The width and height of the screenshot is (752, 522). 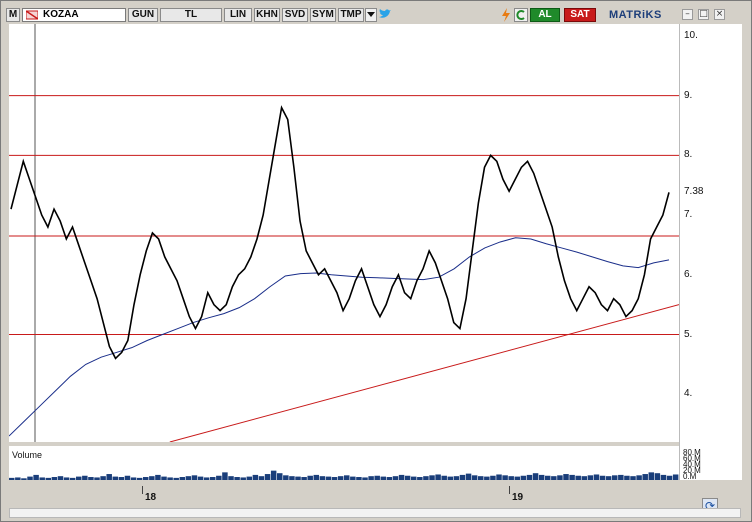 What do you see at coordinates (687, 14) in the screenshot?
I see `minimize-icon: –` at bounding box center [687, 14].